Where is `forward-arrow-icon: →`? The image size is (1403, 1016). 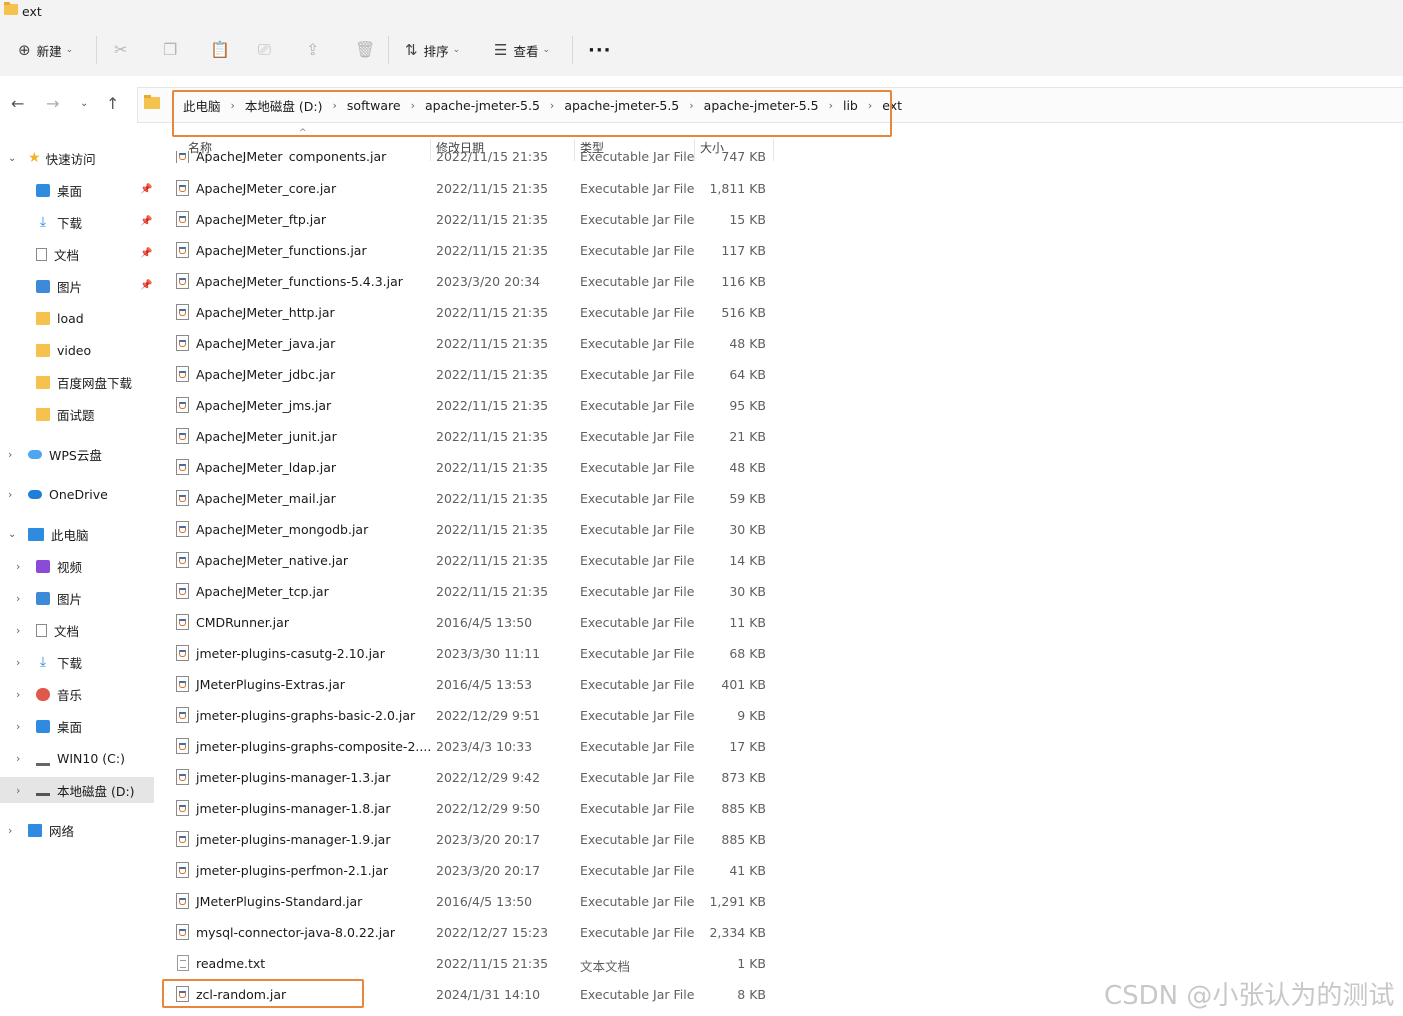 forward-arrow-icon: → is located at coordinates (52, 103).